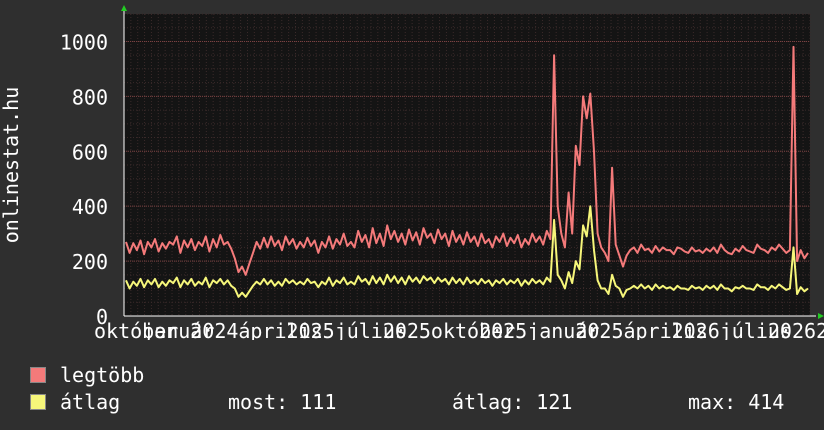  Describe the element at coordinates (214, 329) in the screenshot. I see `x-tick-label: 2024` at that location.